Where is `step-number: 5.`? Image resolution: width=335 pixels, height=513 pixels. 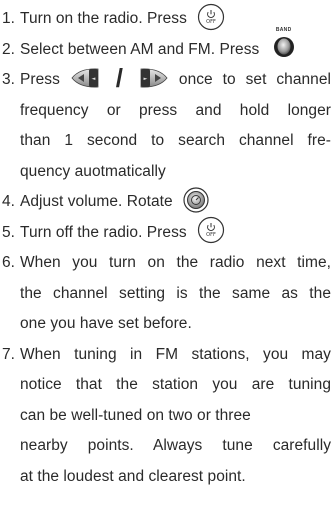 step-number: 5. is located at coordinates (9, 232).